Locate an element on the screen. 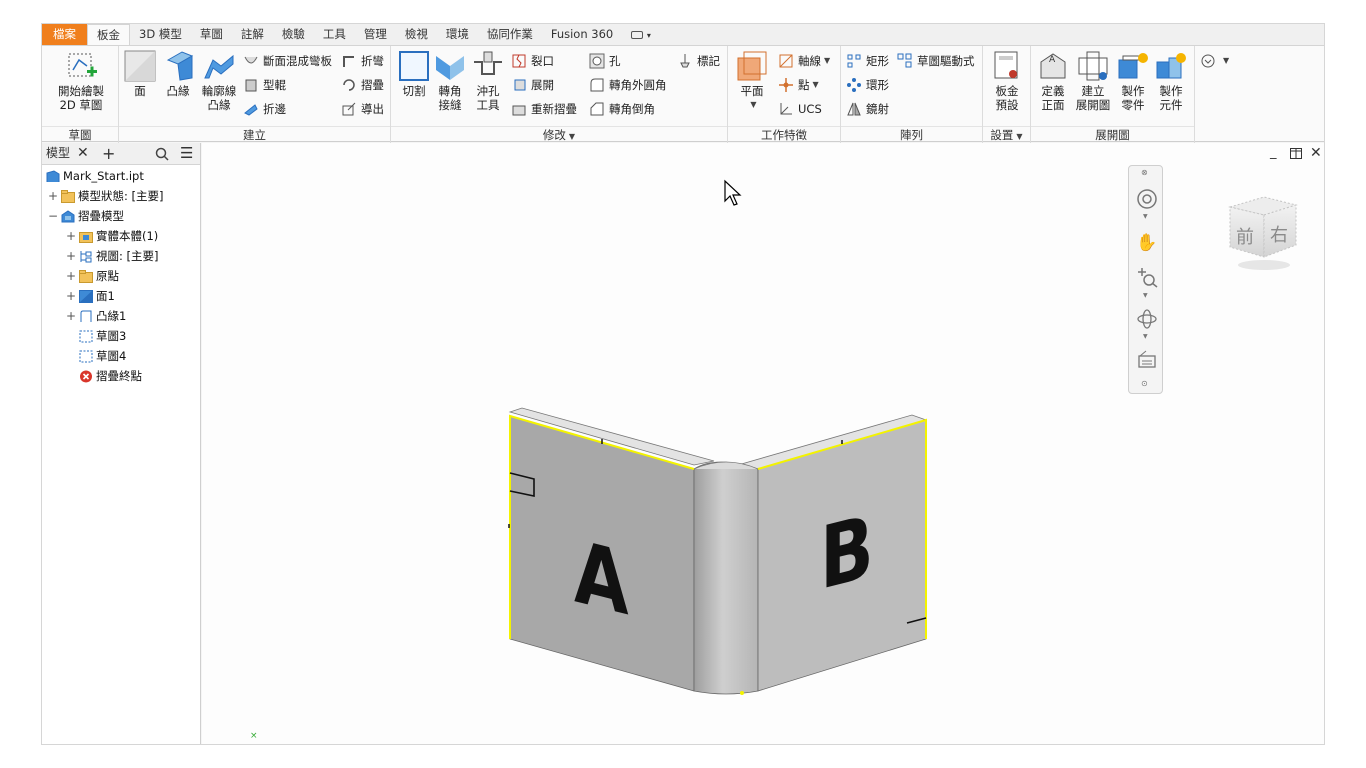 The width and height of the screenshot is (1366, 768). sheet-metal-part: A B is located at coordinates (722, 553).